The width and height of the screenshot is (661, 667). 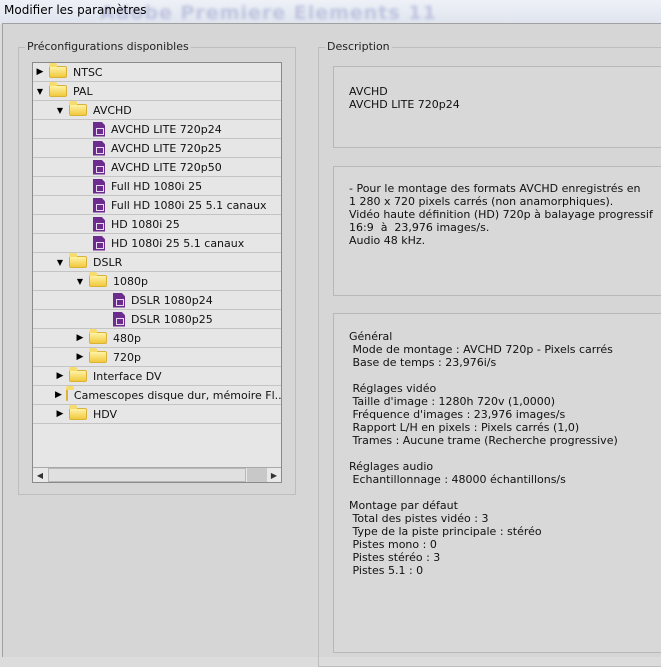 What do you see at coordinates (393, 544) in the screenshot?
I see `description-line: Pistes mono : 0` at bounding box center [393, 544].